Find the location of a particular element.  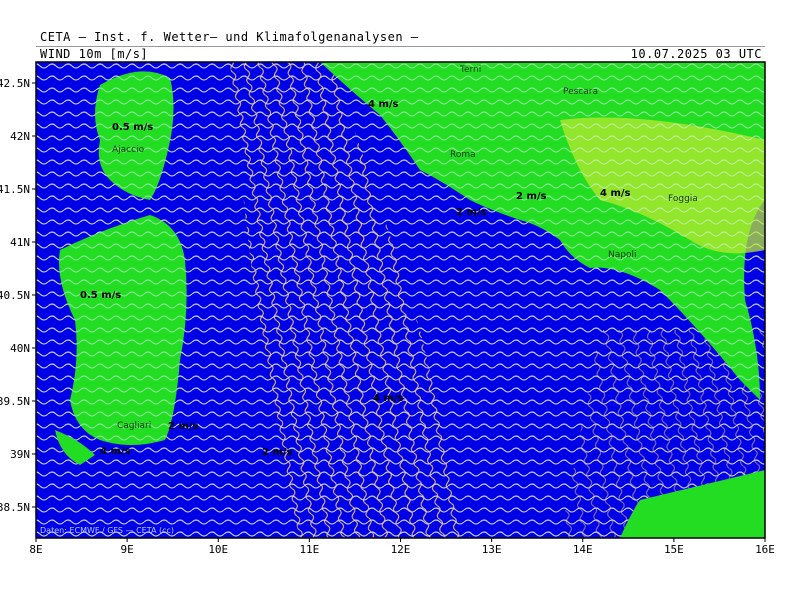

place-foggia: Foggia is located at coordinates (683, 199).